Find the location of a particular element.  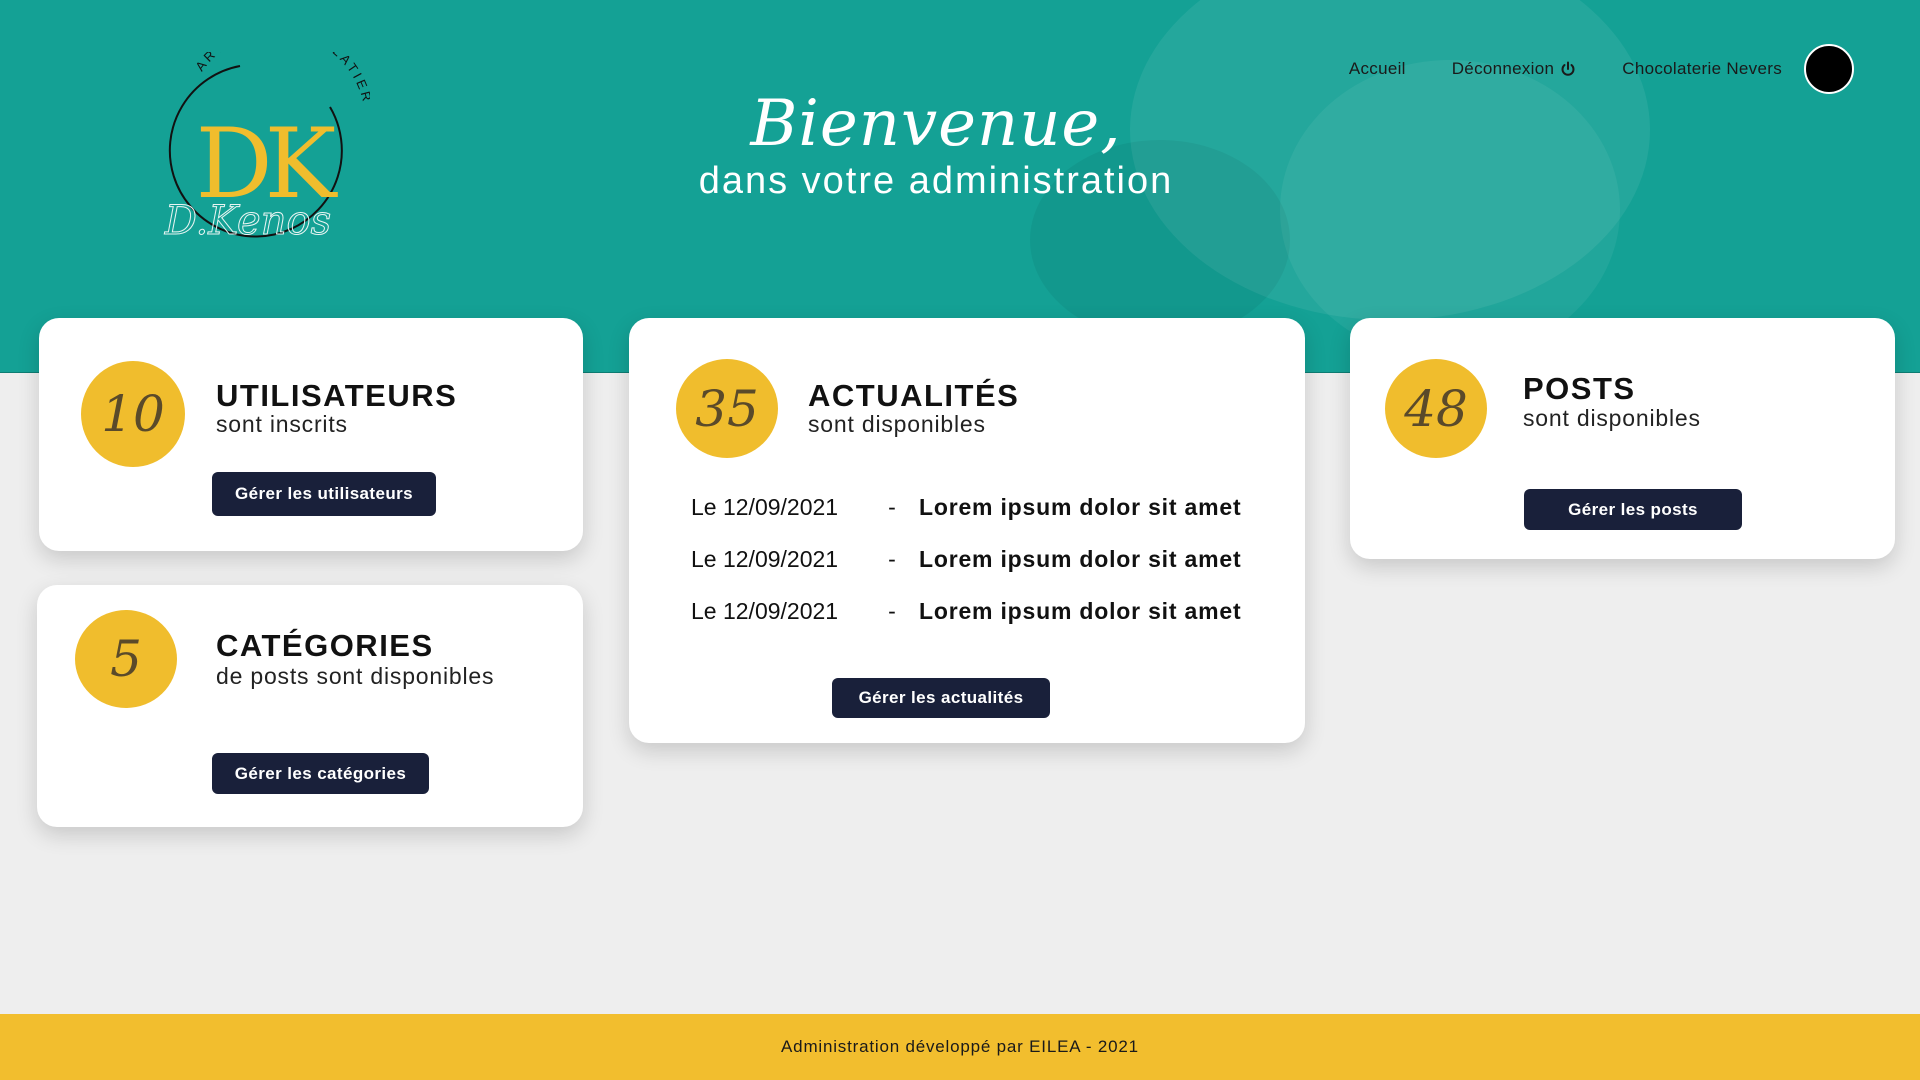

posts-title: POSTS is located at coordinates (1579, 388).